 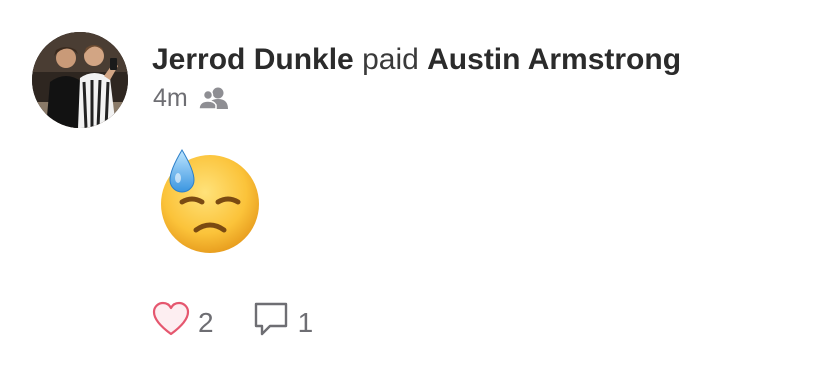 What do you see at coordinates (206, 322) in the screenshot?
I see `like-count: 2` at bounding box center [206, 322].